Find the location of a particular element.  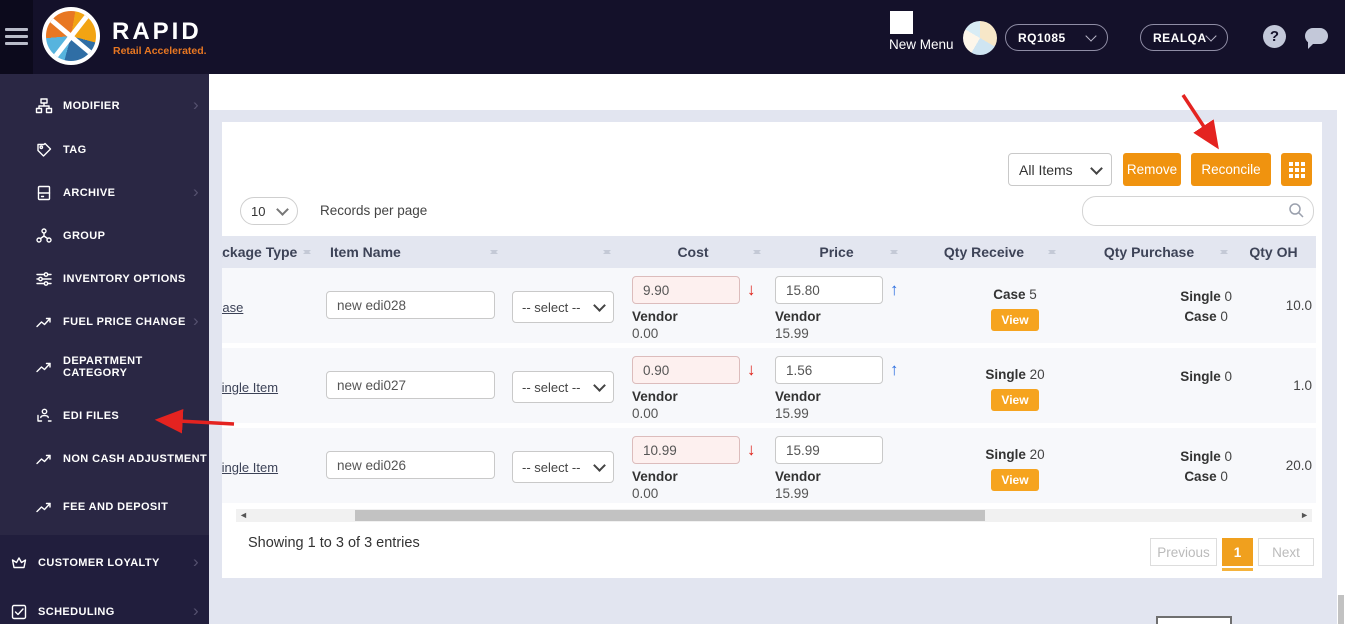

brand-tagline: Retail Accelerated. is located at coordinates (160, 51).